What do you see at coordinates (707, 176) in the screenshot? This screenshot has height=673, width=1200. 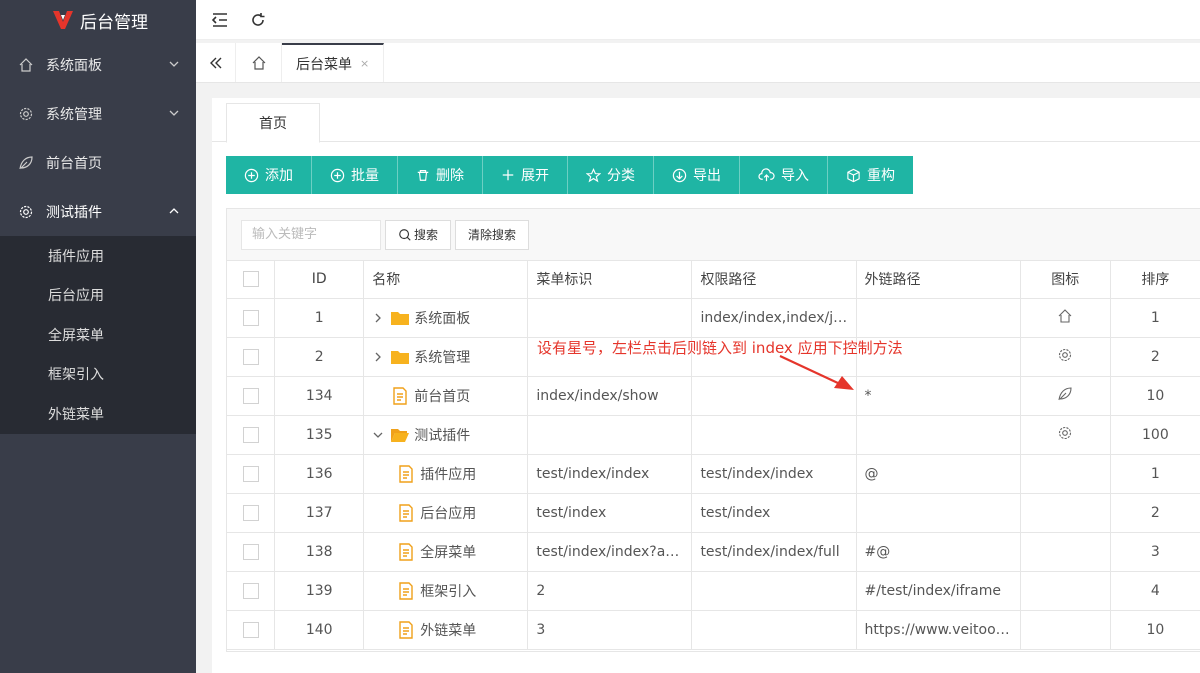 I see `export-label: 导出` at bounding box center [707, 176].